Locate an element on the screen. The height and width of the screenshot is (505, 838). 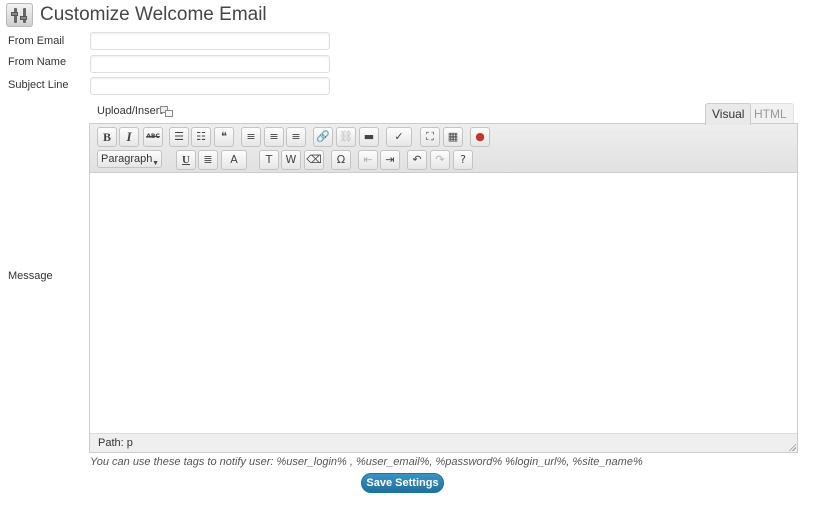
add-media-icon is located at coordinates (167, 112).